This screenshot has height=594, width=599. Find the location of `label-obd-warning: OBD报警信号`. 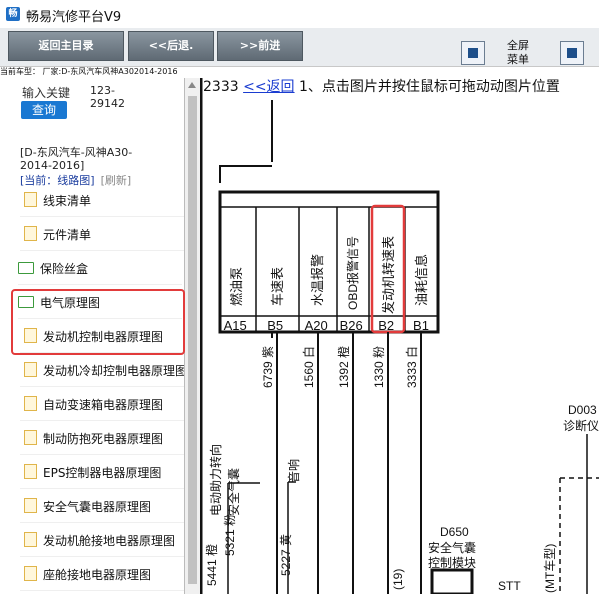

label-obd-warning: OBD报警信号 is located at coordinates (352, 273).